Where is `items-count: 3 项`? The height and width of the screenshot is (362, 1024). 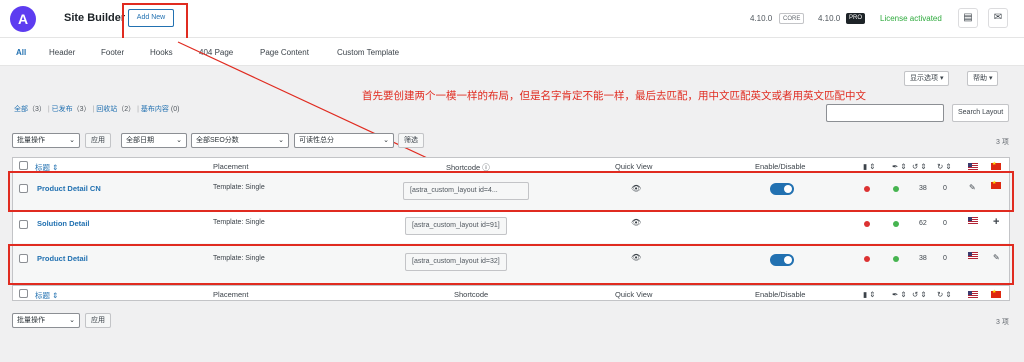
items-count: 3 项 is located at coordinates (1002, 142).